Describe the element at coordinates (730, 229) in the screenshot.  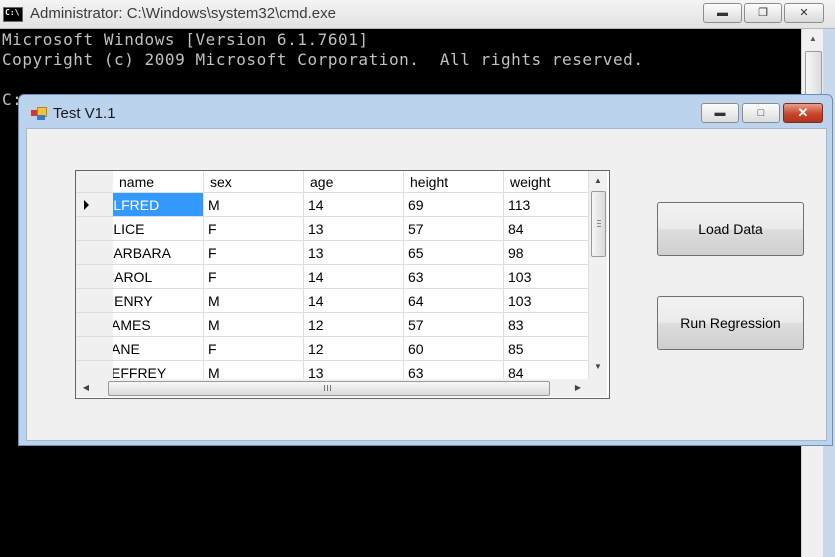
I see `load-data-button: Load Data` at that location.